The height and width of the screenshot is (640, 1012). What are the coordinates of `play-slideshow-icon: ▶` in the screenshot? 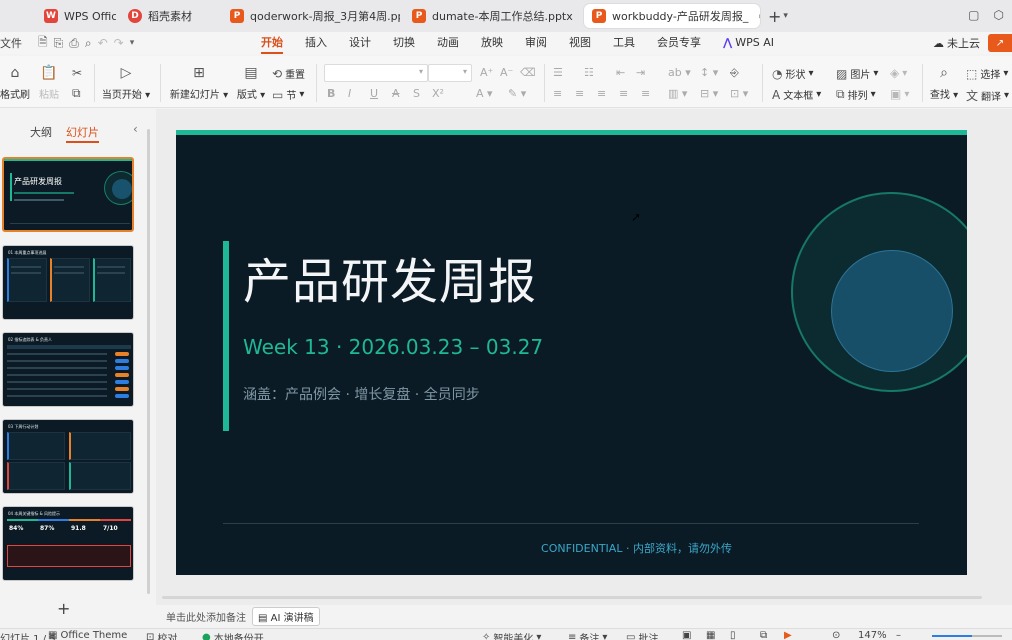 It's located at (788, 635).